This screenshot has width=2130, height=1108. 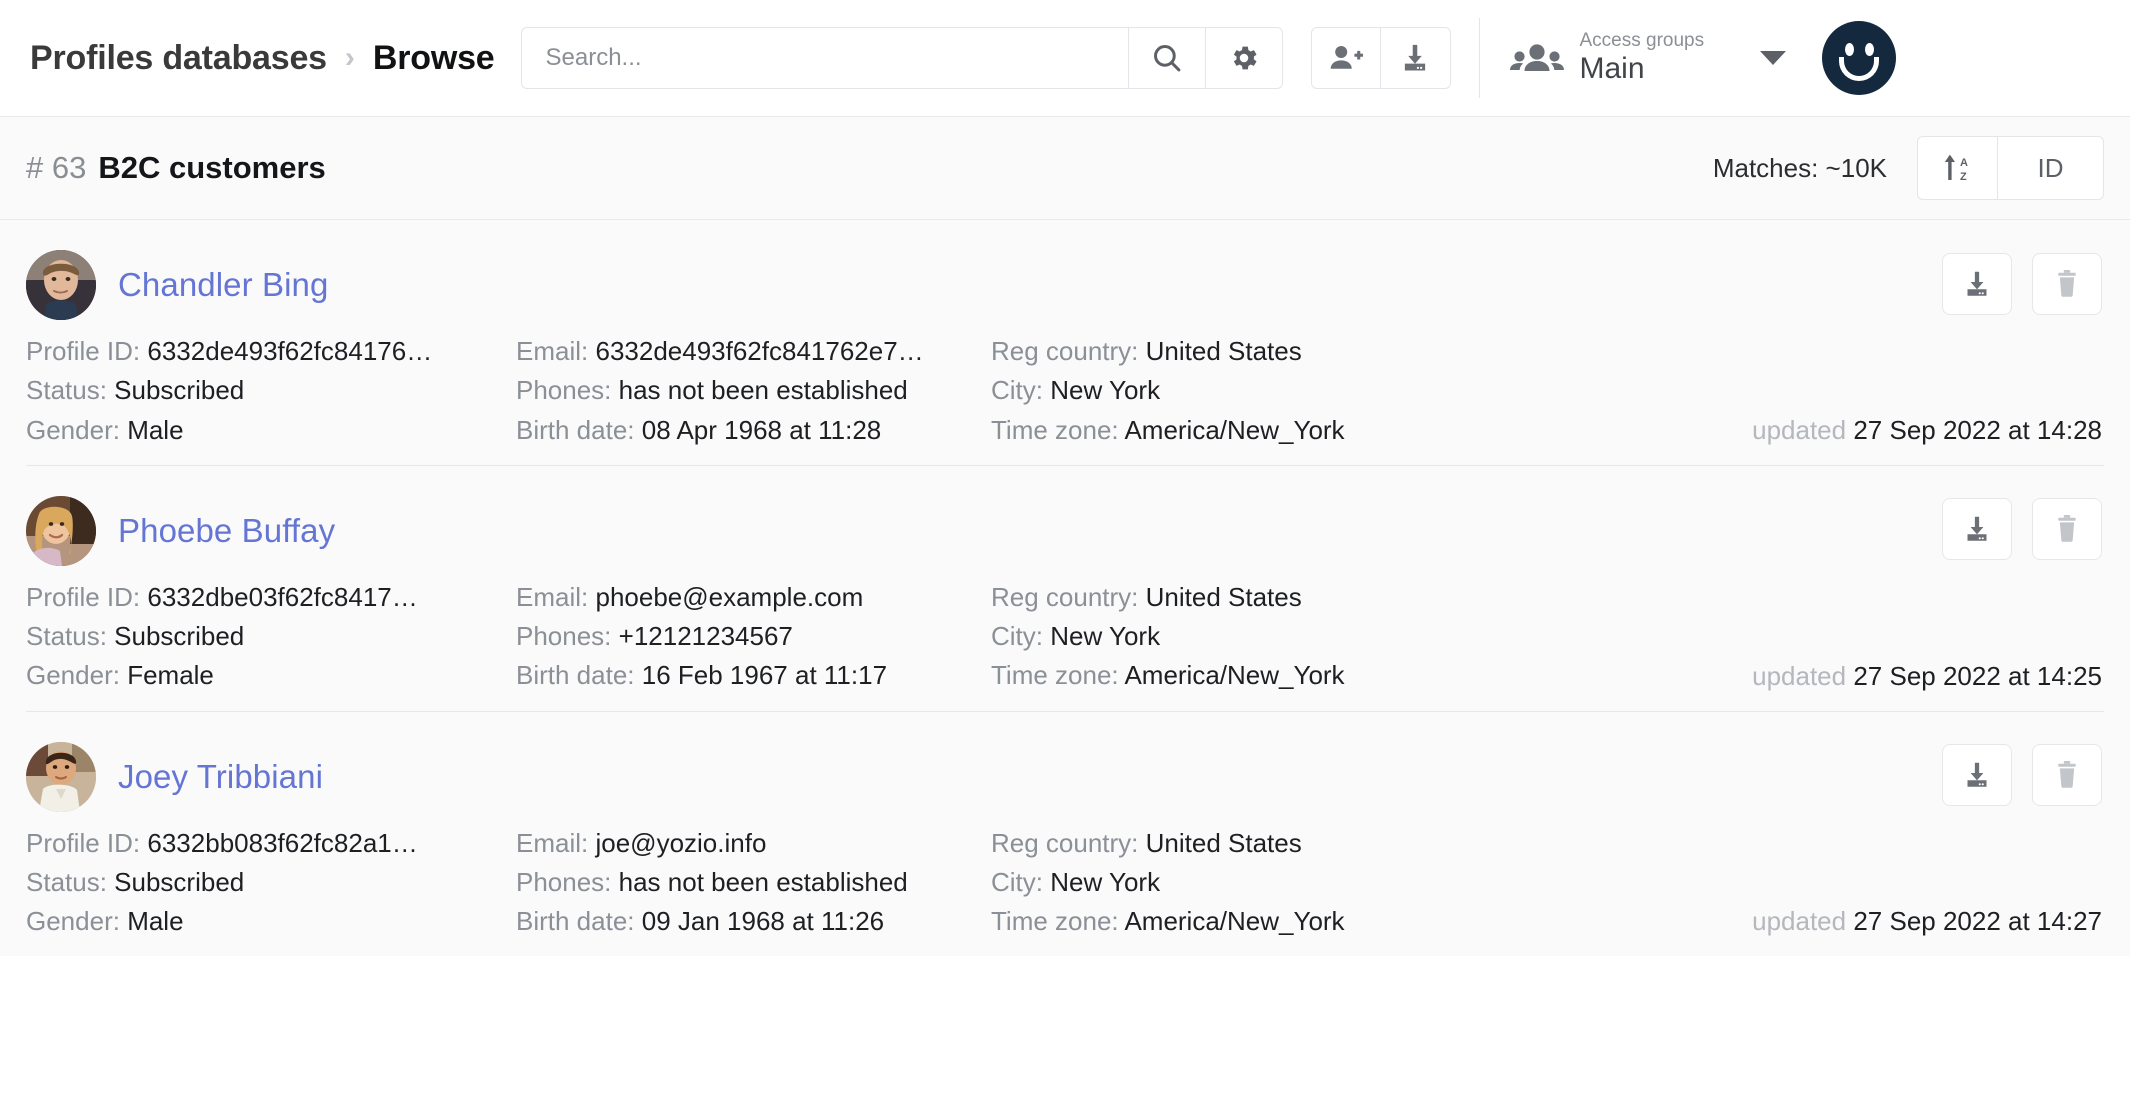 What do you see at coordinates (1167, 58) in the screenshot?
I see `search-button` at bounding box center [1167, 58].